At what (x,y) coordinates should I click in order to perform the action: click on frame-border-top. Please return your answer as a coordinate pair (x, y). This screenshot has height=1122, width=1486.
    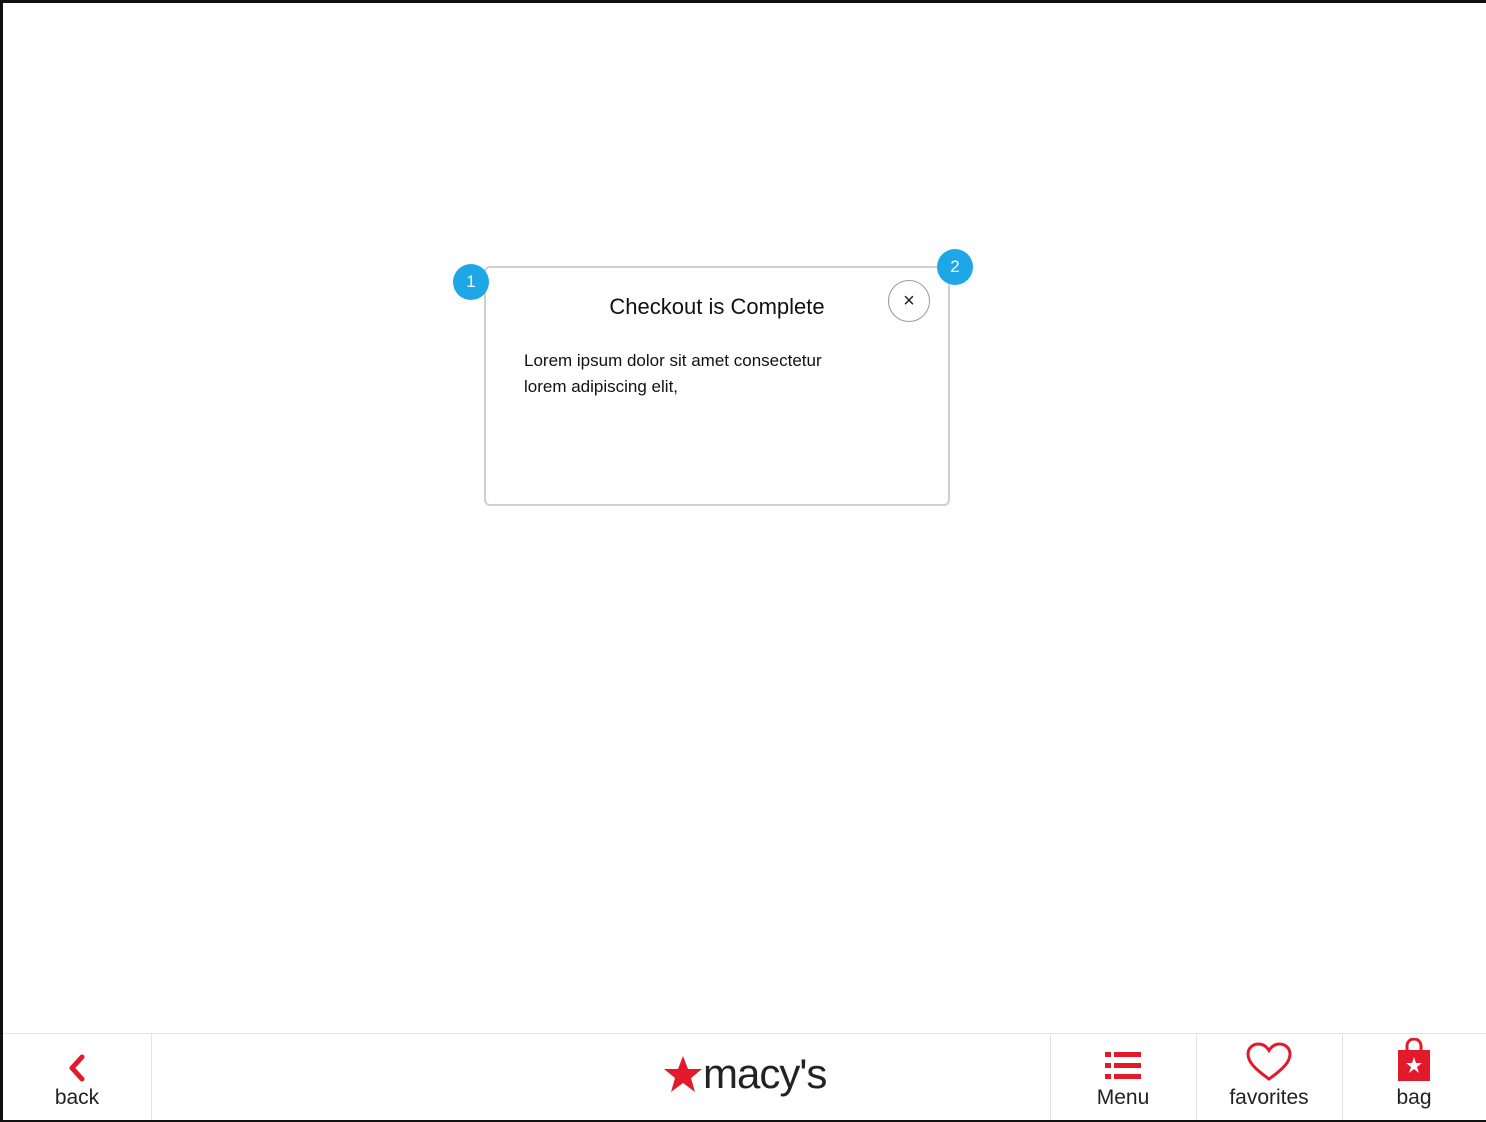
    Looking at the image, I should click on (743, 1).